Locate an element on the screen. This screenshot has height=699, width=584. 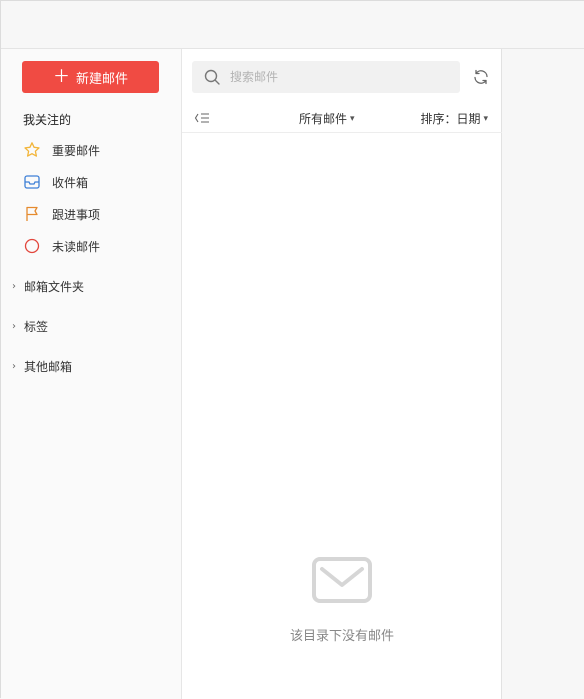
filter-label: 所有邮件 is located at coordinates (323, 119).